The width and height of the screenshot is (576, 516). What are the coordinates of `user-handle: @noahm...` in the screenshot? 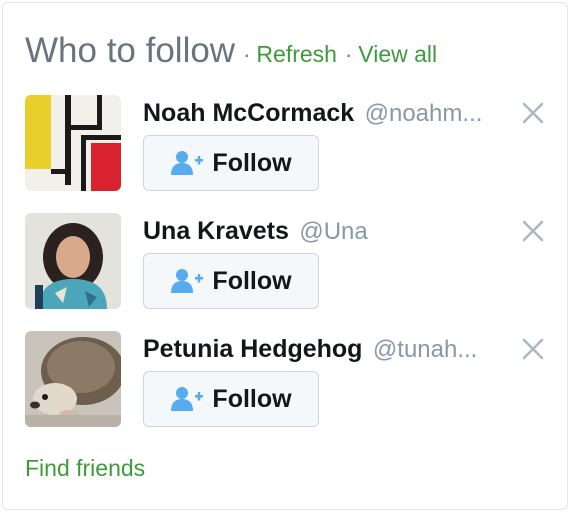 It's located at (424, 113).